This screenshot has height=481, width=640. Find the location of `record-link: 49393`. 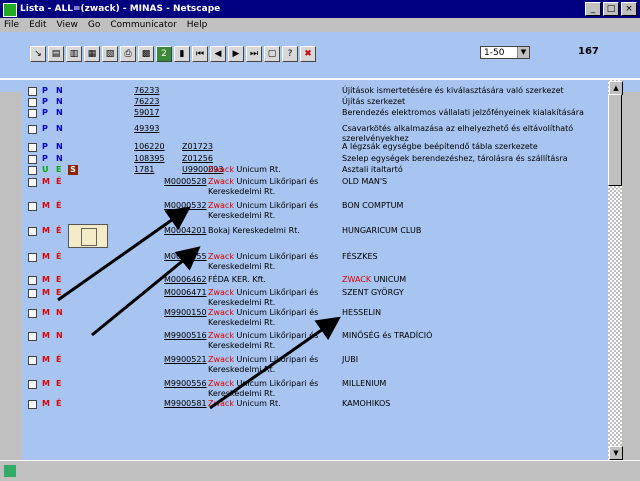

record-link: 49393 is located at coordinates (146, 129).